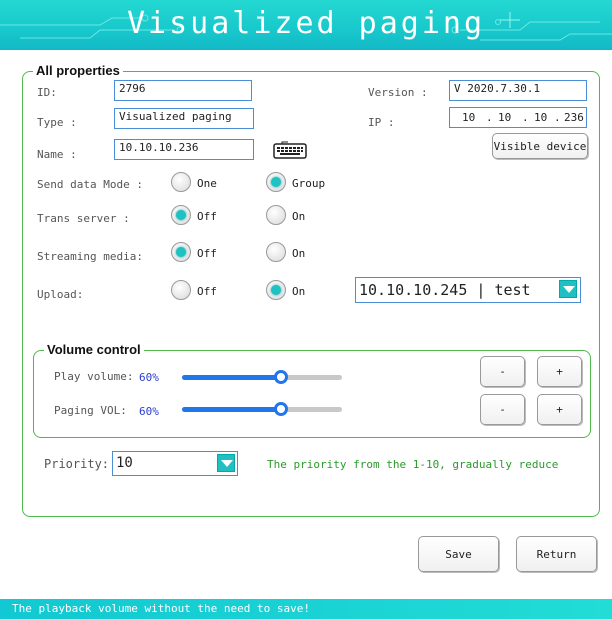 The image size is (612, 619). Describe the element at coordinates (445, 290) in the screenshot. I see `upload-server-value: 10.10.10.245 | test` at that location.